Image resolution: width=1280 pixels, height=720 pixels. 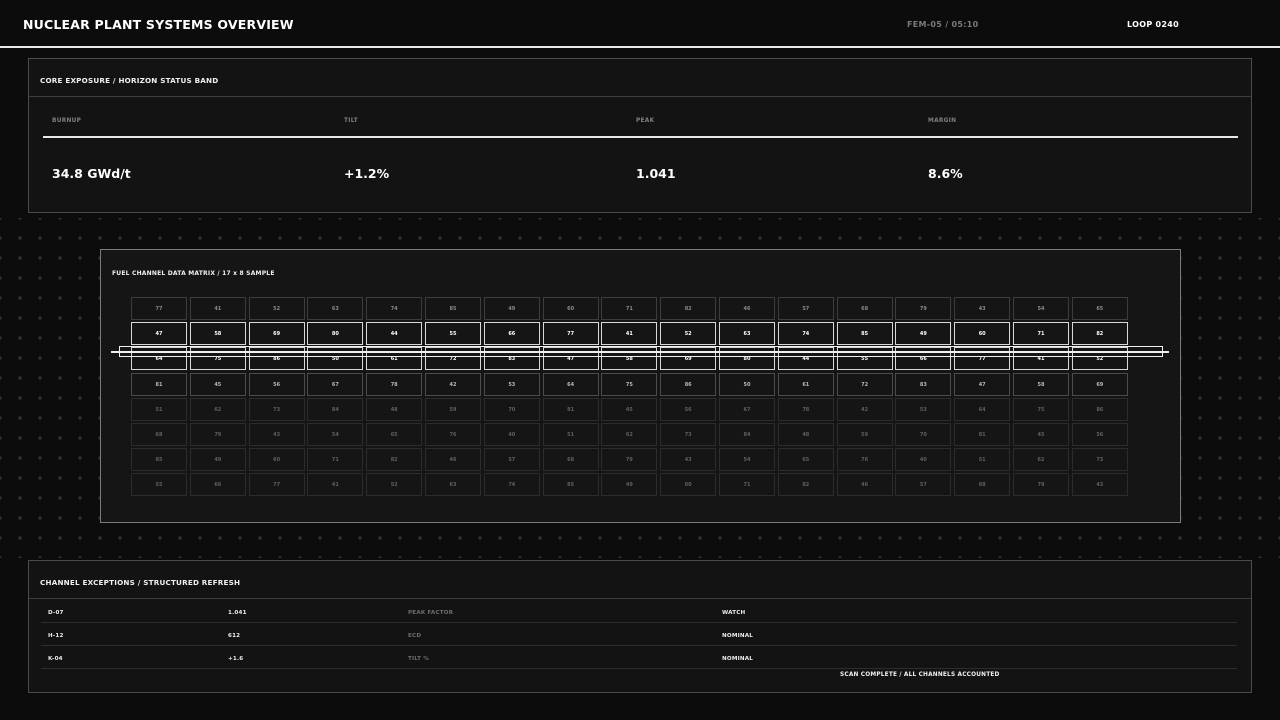 I want to click on header-loop: LOOP 0240, so click(x=1153, y=24).